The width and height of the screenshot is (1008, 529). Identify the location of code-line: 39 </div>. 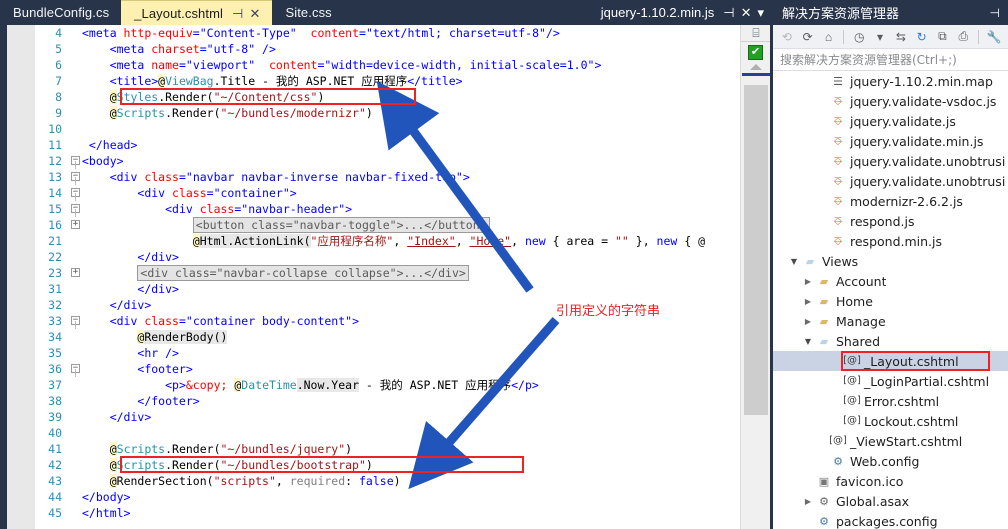
(387, 417).